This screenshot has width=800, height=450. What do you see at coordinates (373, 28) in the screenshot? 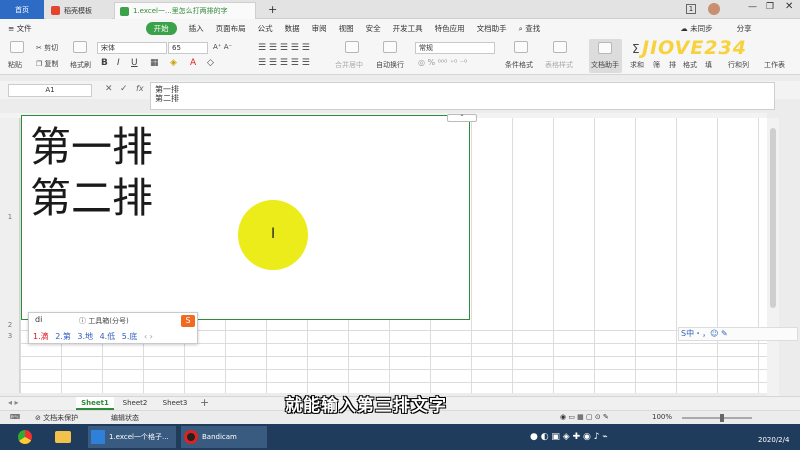
I see `tab-security: 安全` at bounding box center [373, 28].